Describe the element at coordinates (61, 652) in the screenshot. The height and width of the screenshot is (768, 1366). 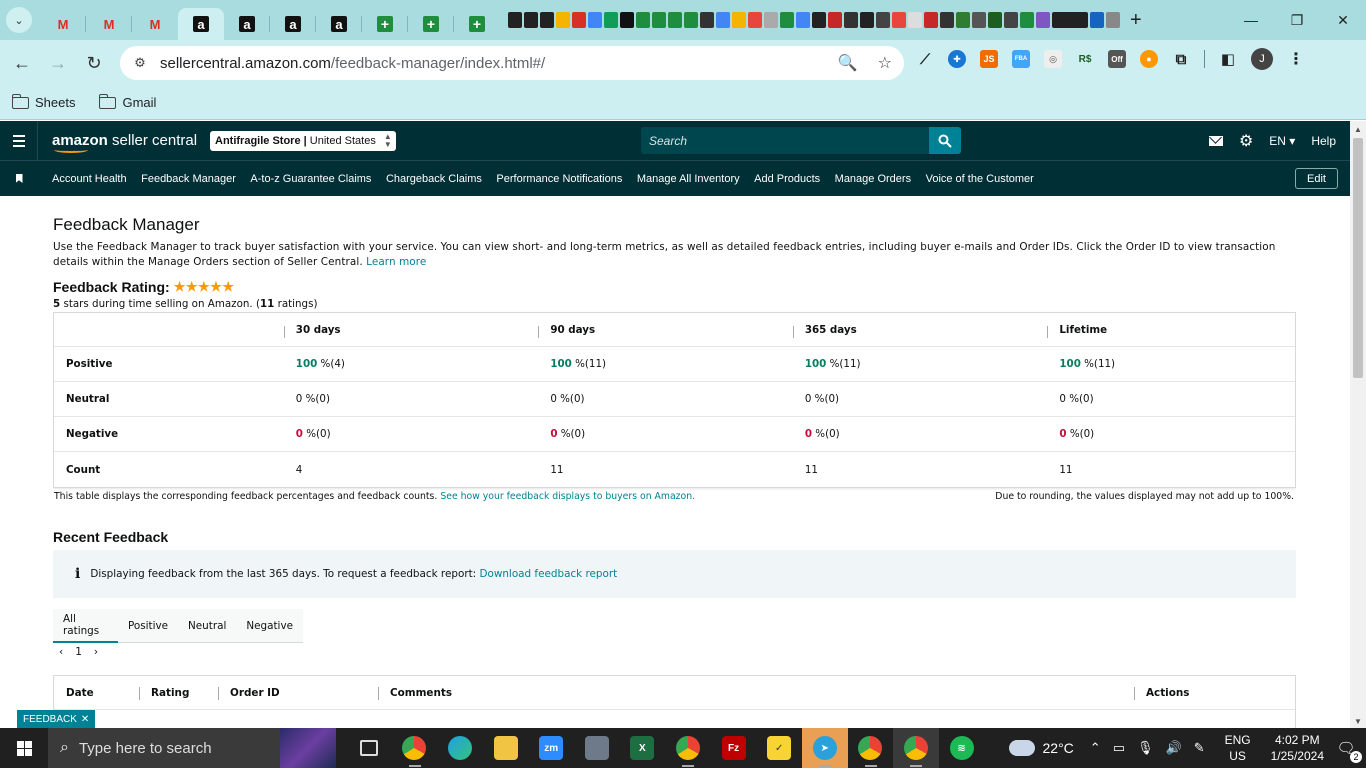
I see `prev-page-icon: ‹` at that location.